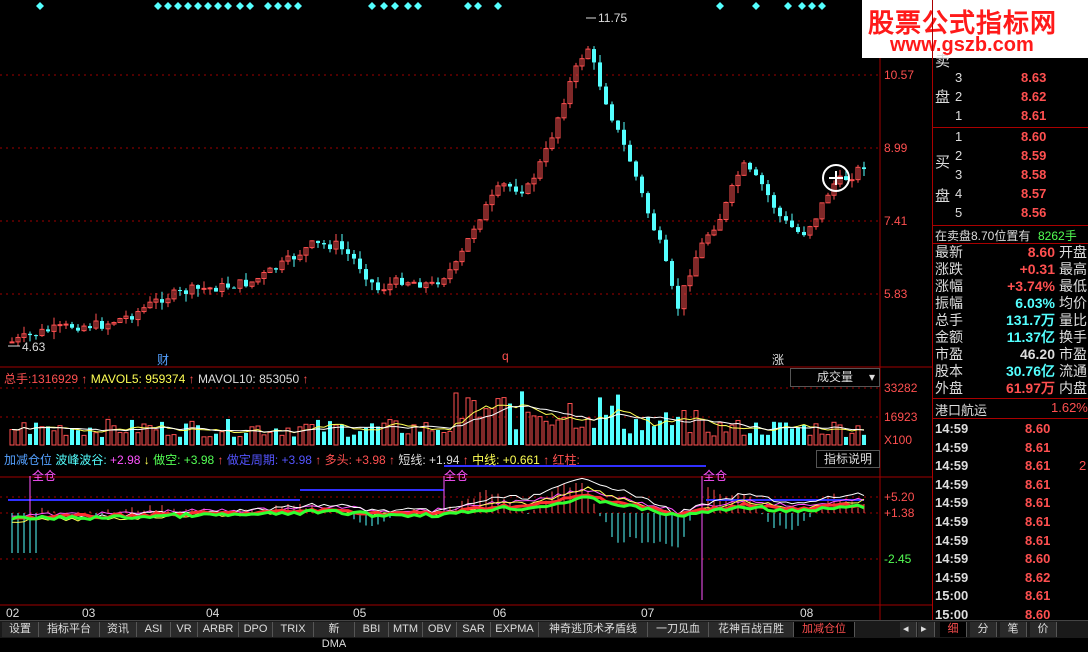  Describe the element at coordinates (835, 377) in the screenshot. I see `volume-dropdown: 成交量 ▾` at that location.